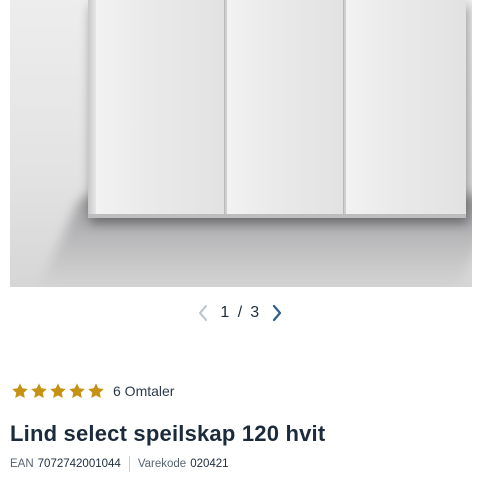 Image resolution: width=480 pixels, height=480 pixels. What do you see at coordinates (22, 464) in the screenshot?
I see `ean-label: EAN` at bounding box center [22, 464].